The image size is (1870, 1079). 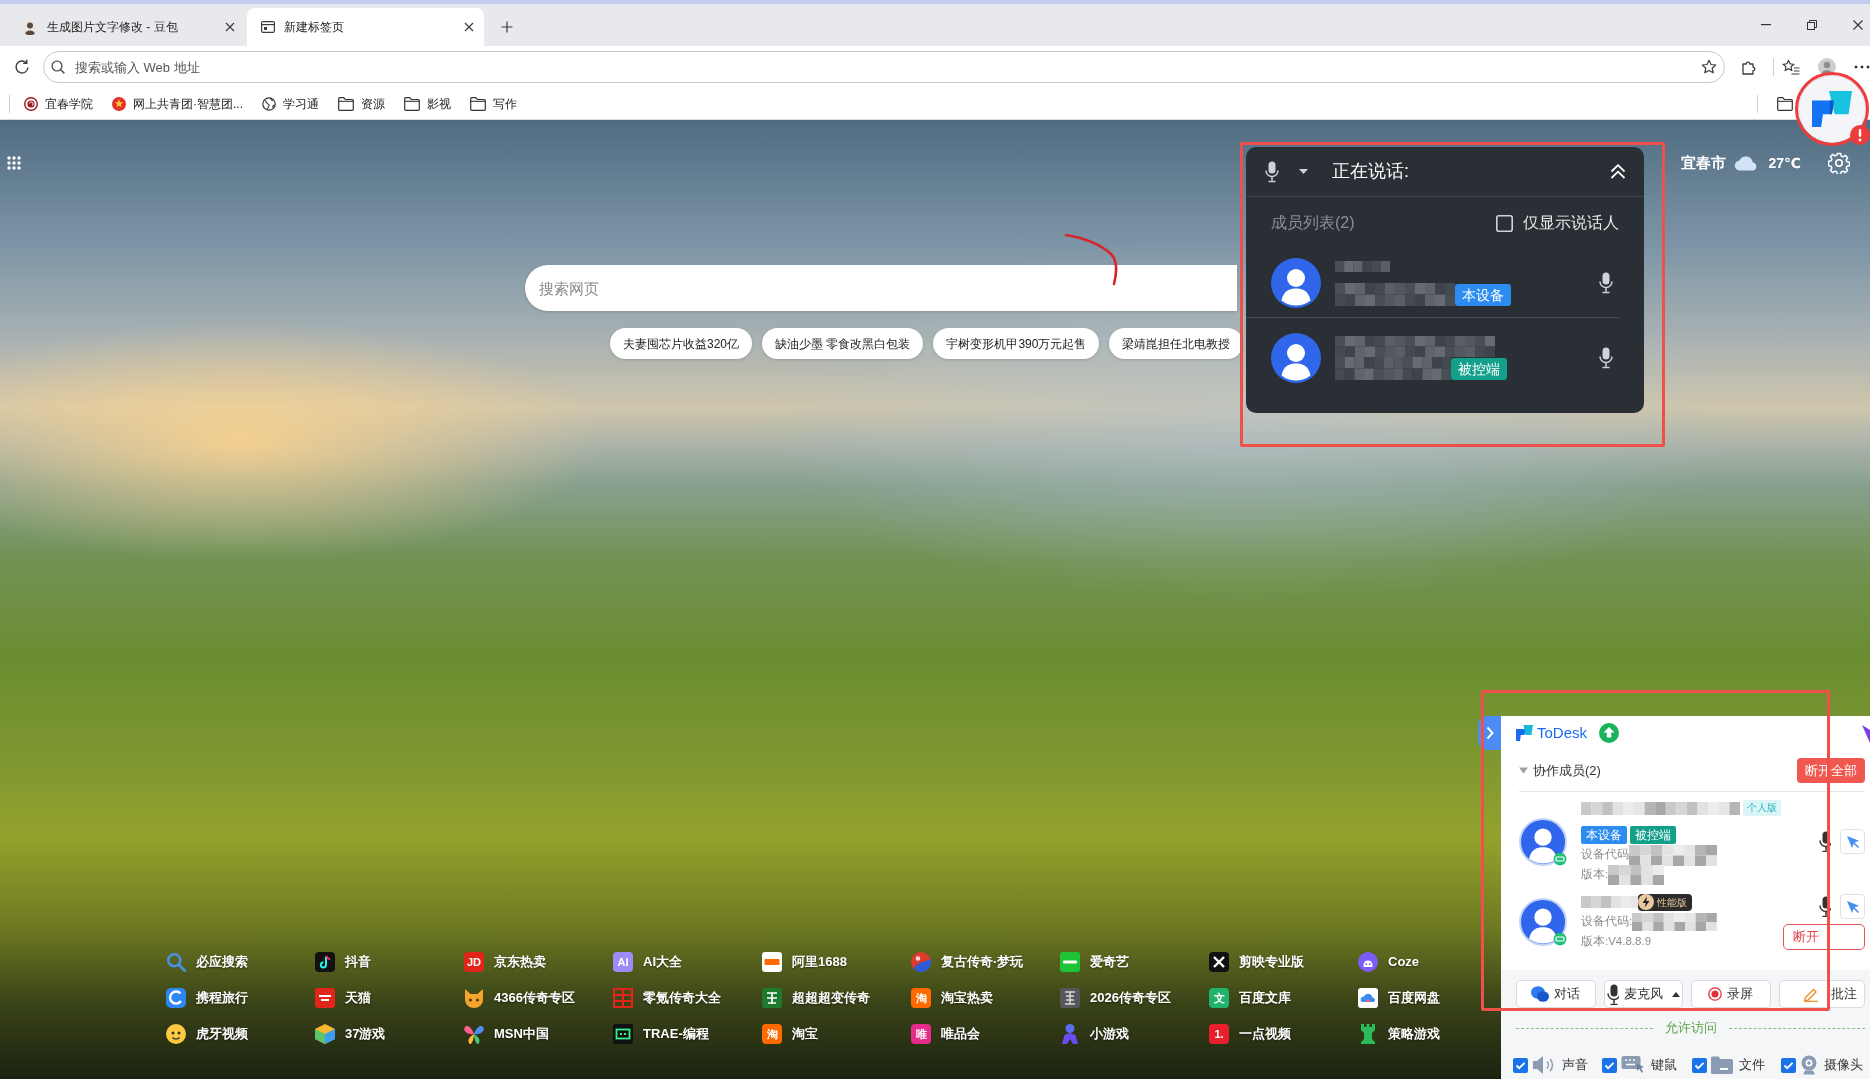 What do you see at coordinates (1808, 1065) in the screenshot?
I see `webcam-icon` at bounding box center [1808, 1065].